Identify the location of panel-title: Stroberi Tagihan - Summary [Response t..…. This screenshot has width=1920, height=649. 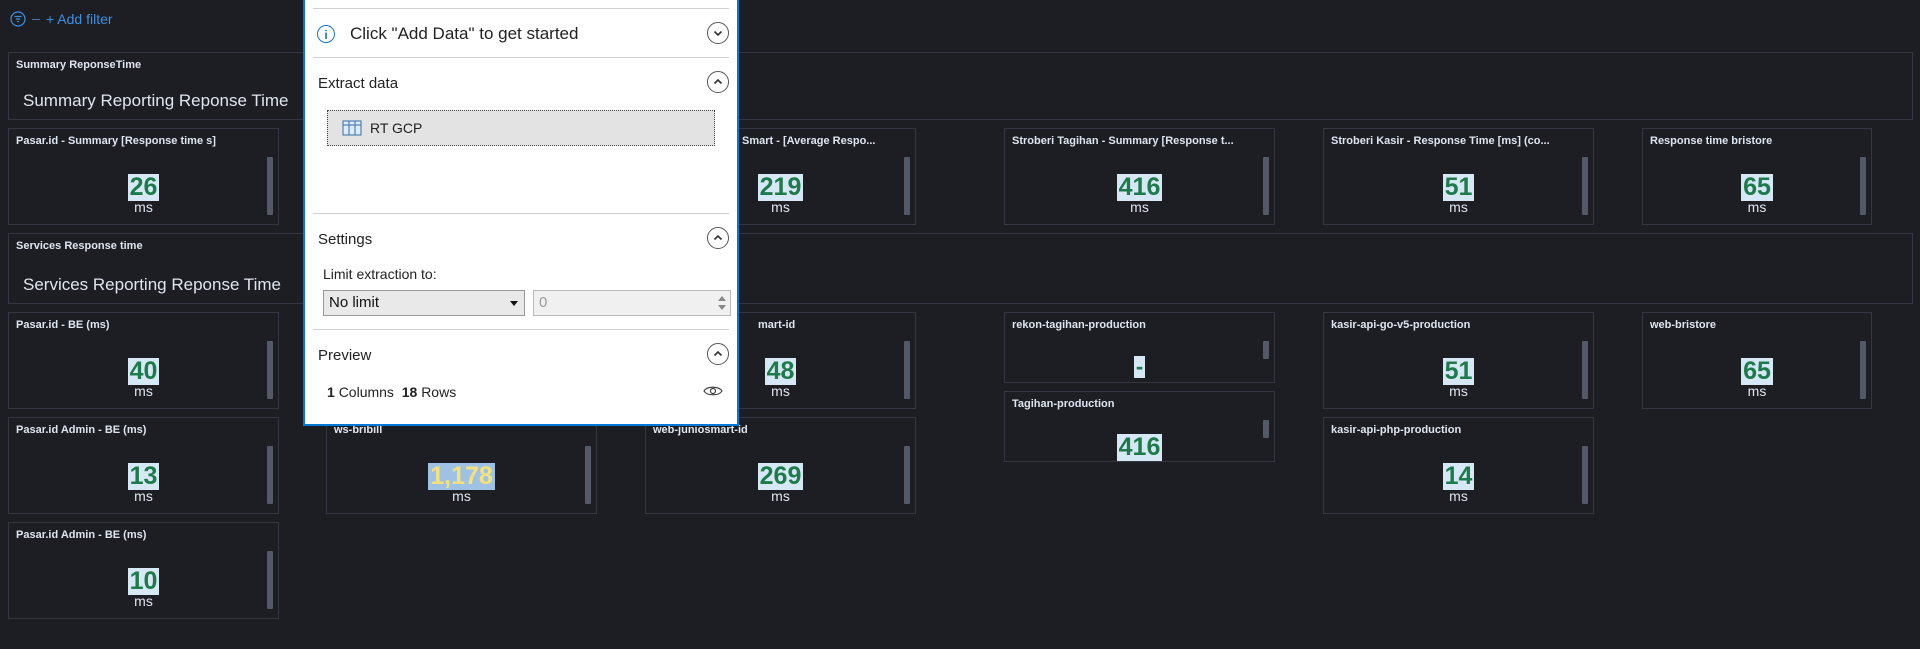
(1123, 141).